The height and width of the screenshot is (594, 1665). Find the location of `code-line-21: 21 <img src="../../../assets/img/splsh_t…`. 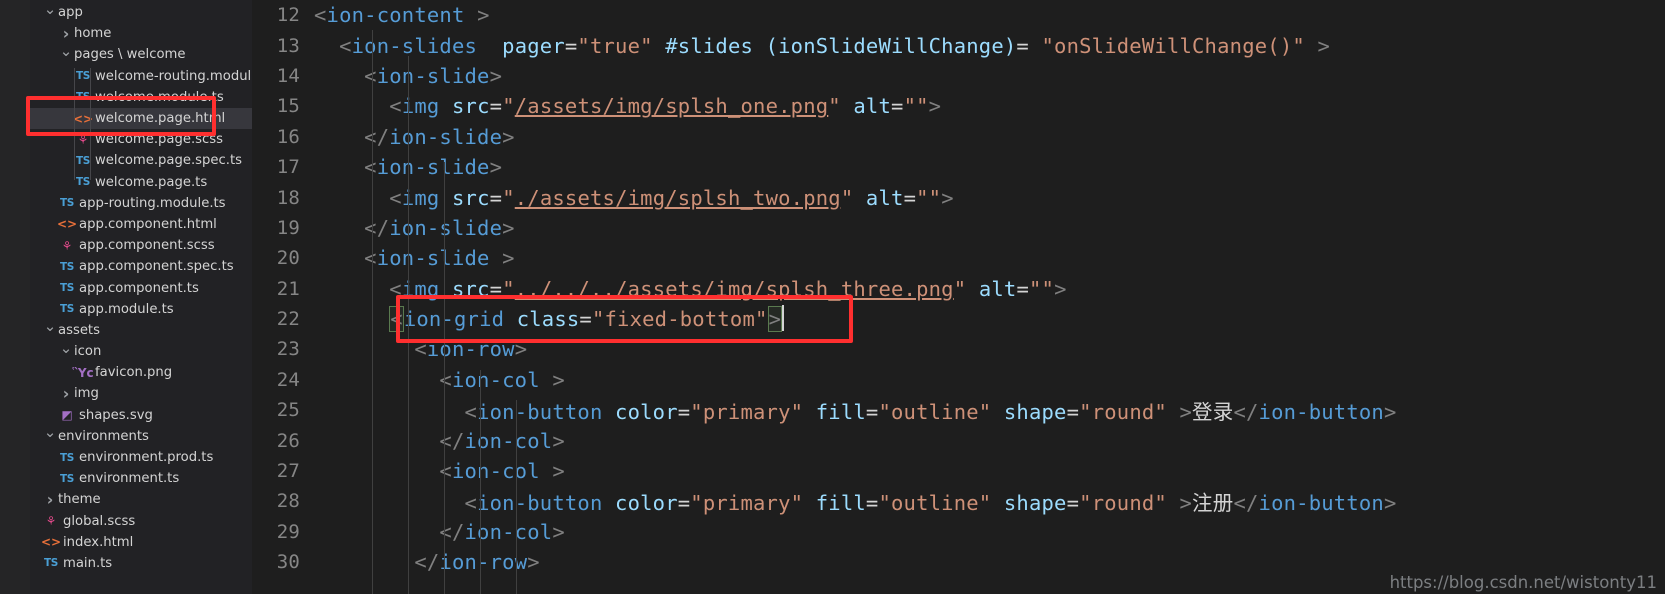

code-line-21: 21 <img src="../../../assets/img/splsh_t… is located at coordinates (958, 289).